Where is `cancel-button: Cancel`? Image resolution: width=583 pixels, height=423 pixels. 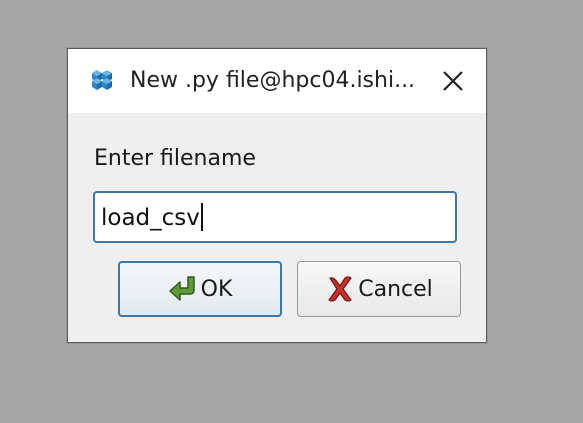
cancel-button: Cancel is located at coordinates (379, 289).